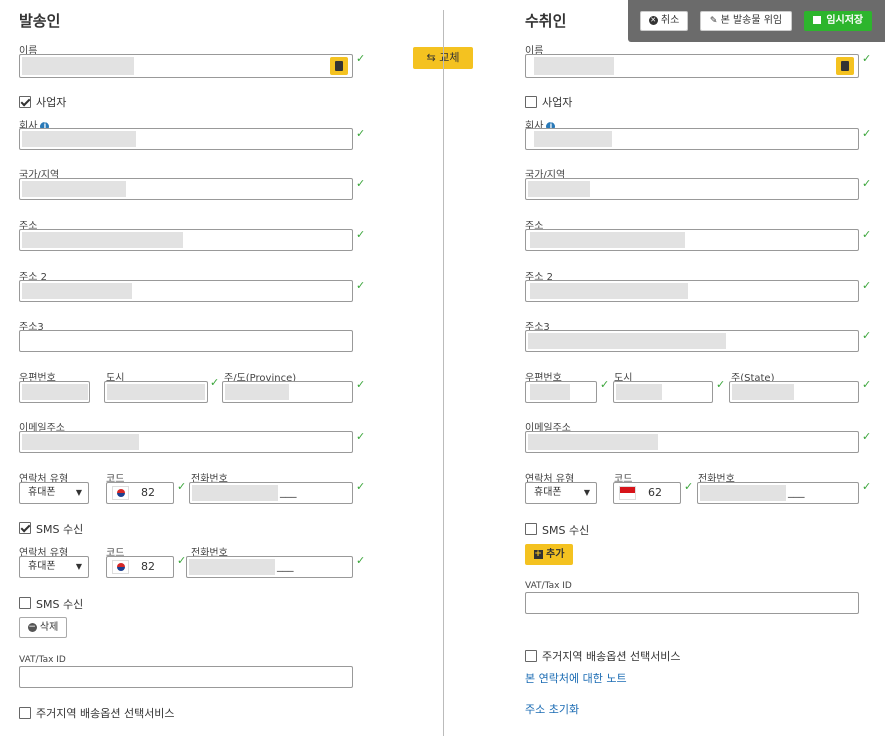 The height and width of the screenshot is (736, 885). I want to click on sender-contact-type-select: 휴대폰 ▼, so click(54, 493).